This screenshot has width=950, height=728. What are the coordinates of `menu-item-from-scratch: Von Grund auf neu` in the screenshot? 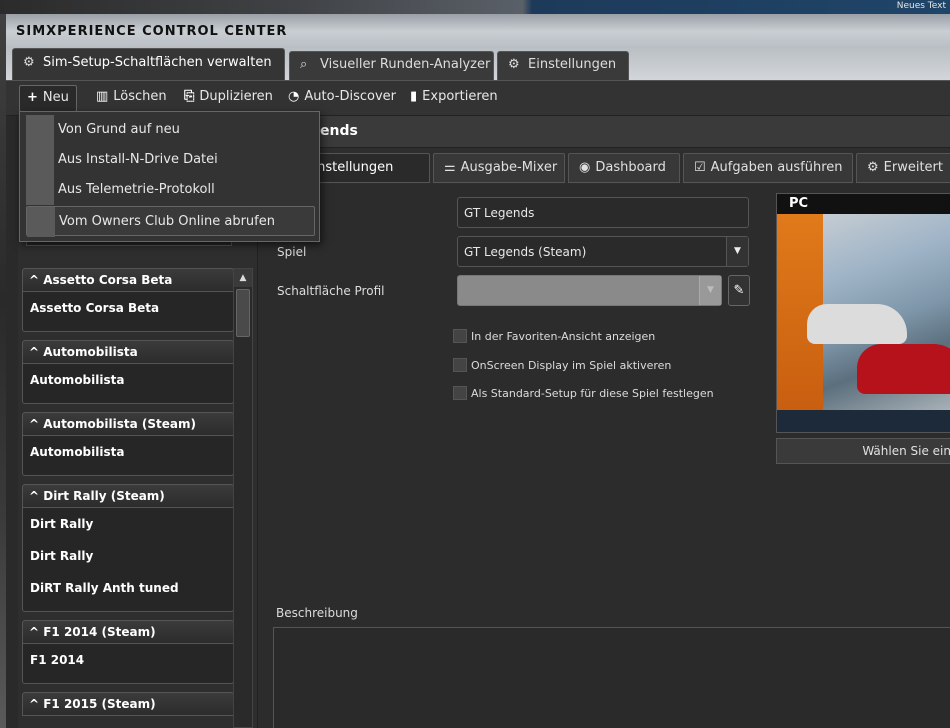 It's located at (170, 130).